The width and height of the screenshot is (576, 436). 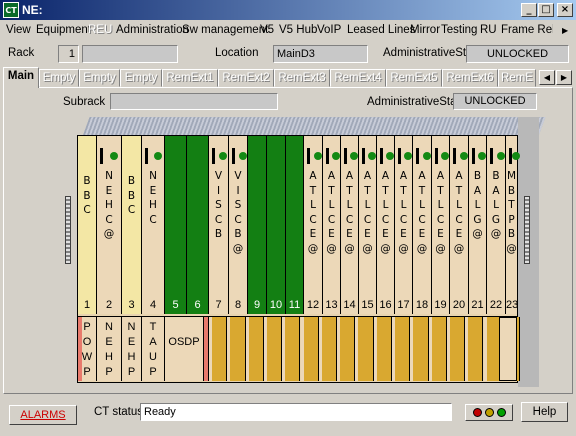 What do you see at coordinates (329, 30) in the screenshot?
I see `menu-voip: VoIP` at bounding box center [329, 30].